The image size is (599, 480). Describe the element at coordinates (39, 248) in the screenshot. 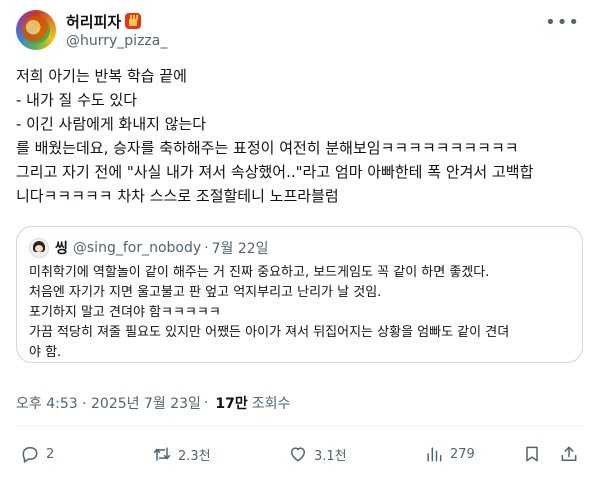

I see `quote-avatar` at that location.